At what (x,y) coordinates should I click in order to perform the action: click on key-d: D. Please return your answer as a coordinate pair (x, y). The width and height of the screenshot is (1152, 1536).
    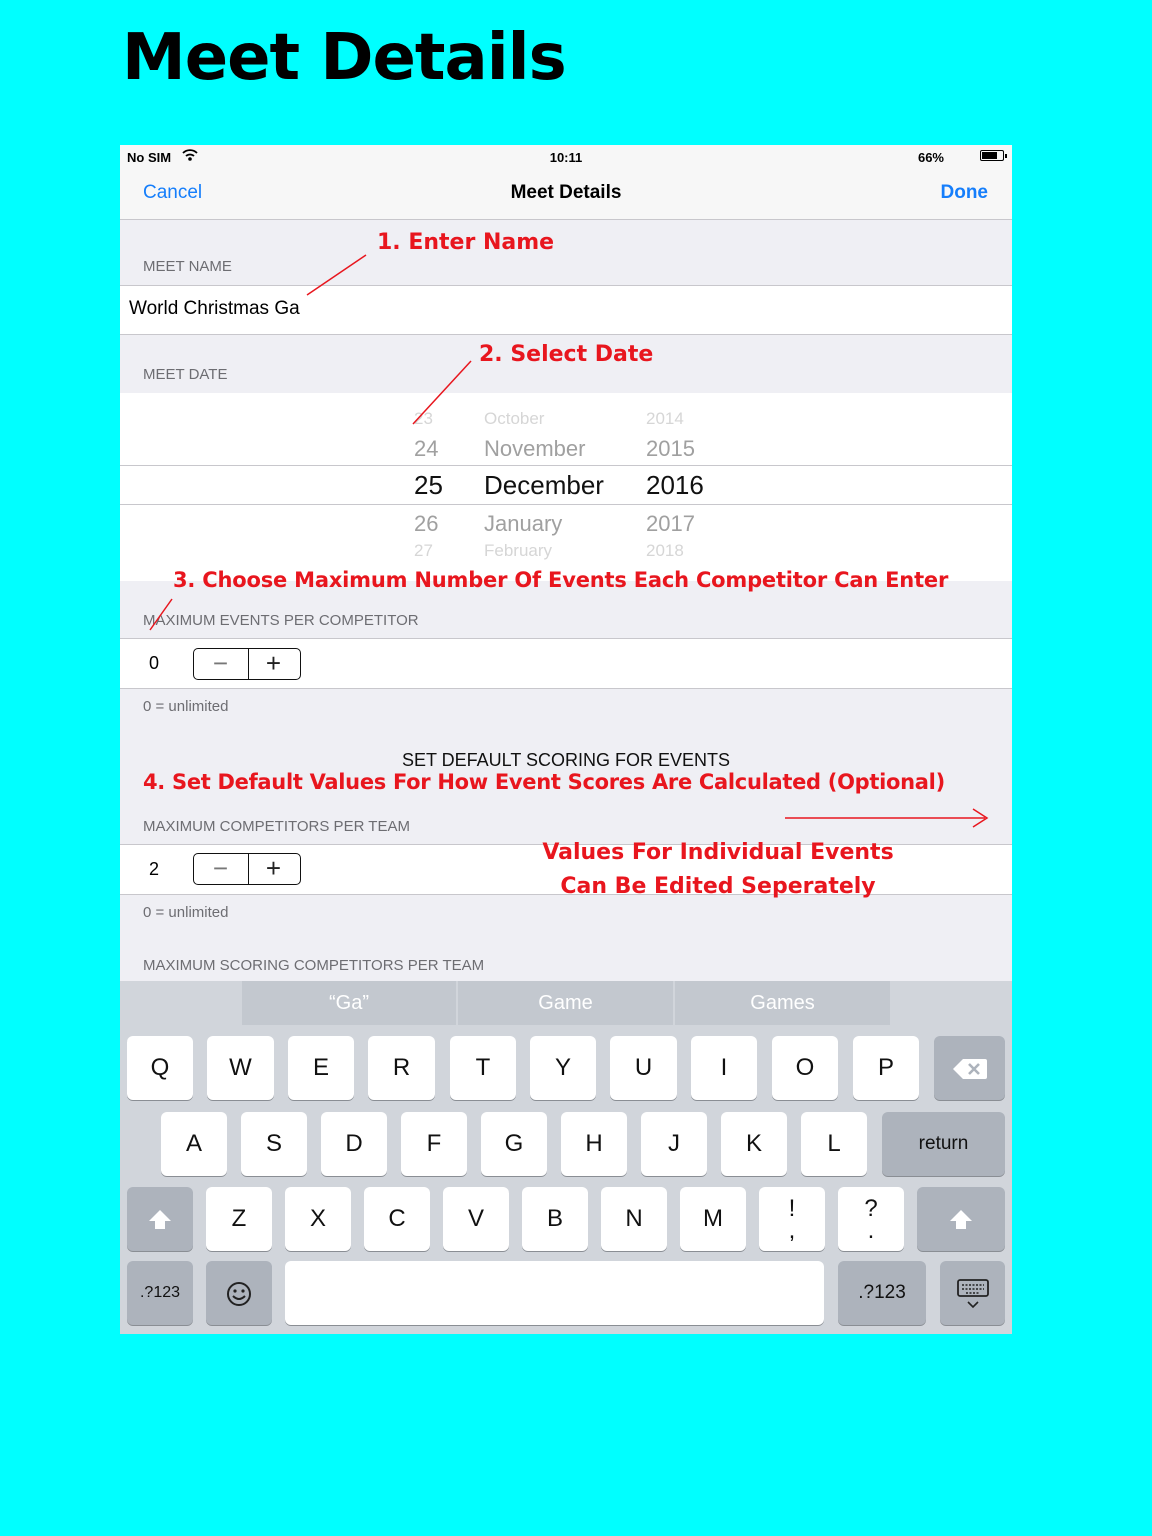
    Looking at the image, I should click on (354, 1144).